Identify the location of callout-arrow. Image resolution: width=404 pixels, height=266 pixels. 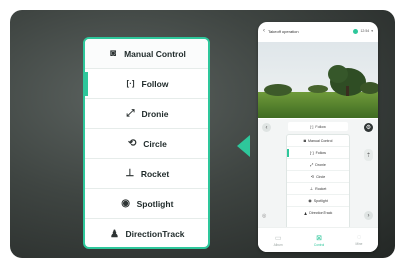
(243, 146).